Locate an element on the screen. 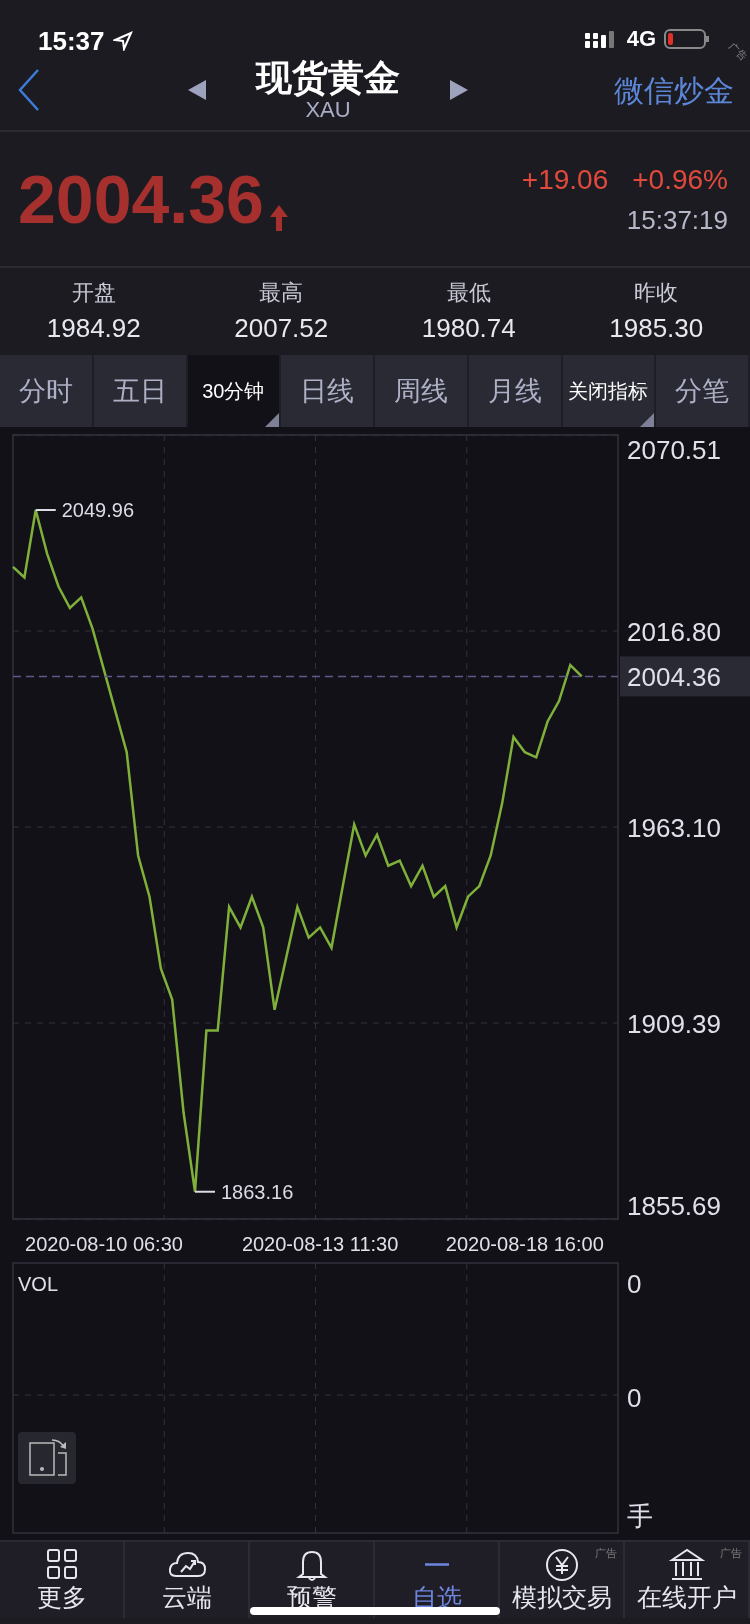  stat-label: 最高 is located at coordinates (281, 292).